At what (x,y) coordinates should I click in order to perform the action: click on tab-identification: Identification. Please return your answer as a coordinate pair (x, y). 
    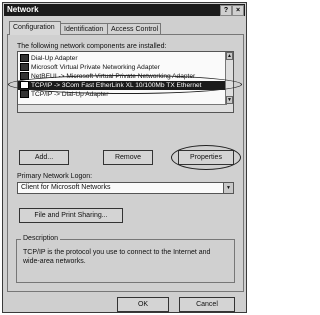
    Looking at the image, I should click on (84, 28).